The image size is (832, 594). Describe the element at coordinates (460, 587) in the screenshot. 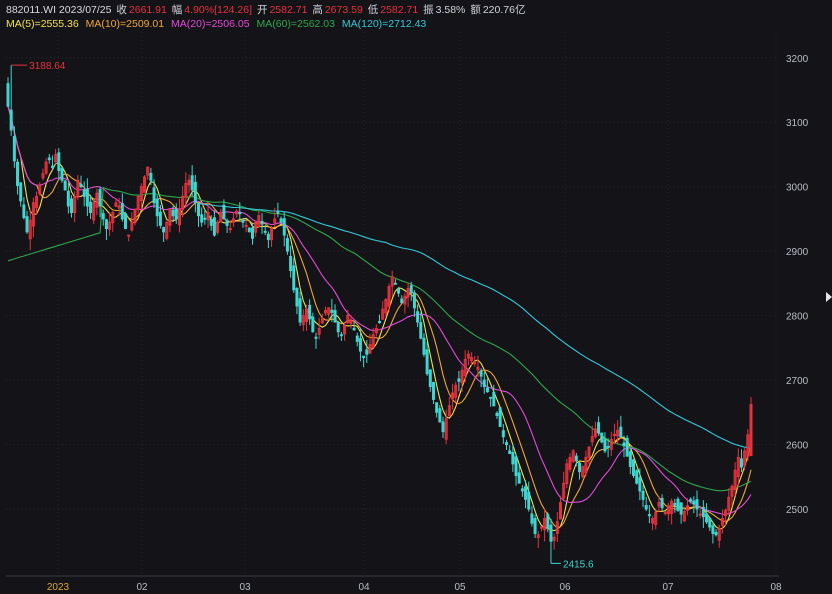

I see `x-tick-label: 05` at that location.